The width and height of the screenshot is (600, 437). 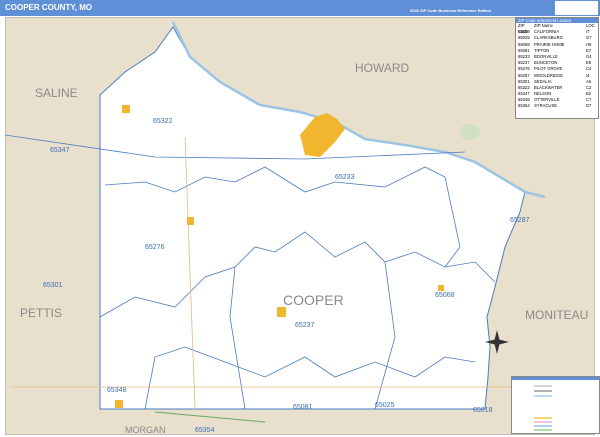 I want to click on zip-label: 65276, so click(x=155, y=247).